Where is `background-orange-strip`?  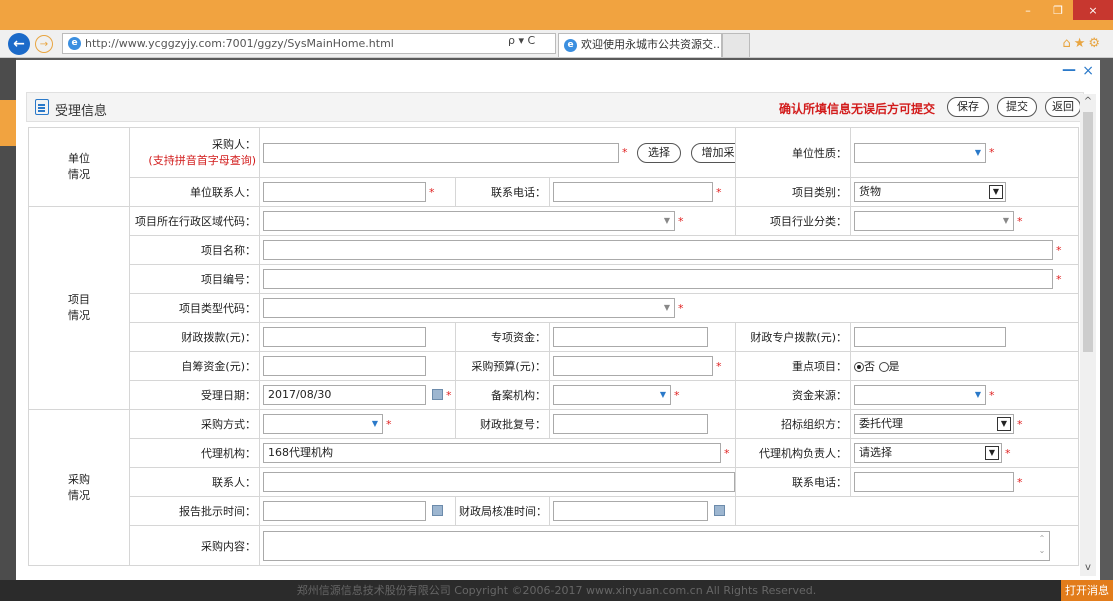 background-orange-strip is located at coordinates (8, 123).